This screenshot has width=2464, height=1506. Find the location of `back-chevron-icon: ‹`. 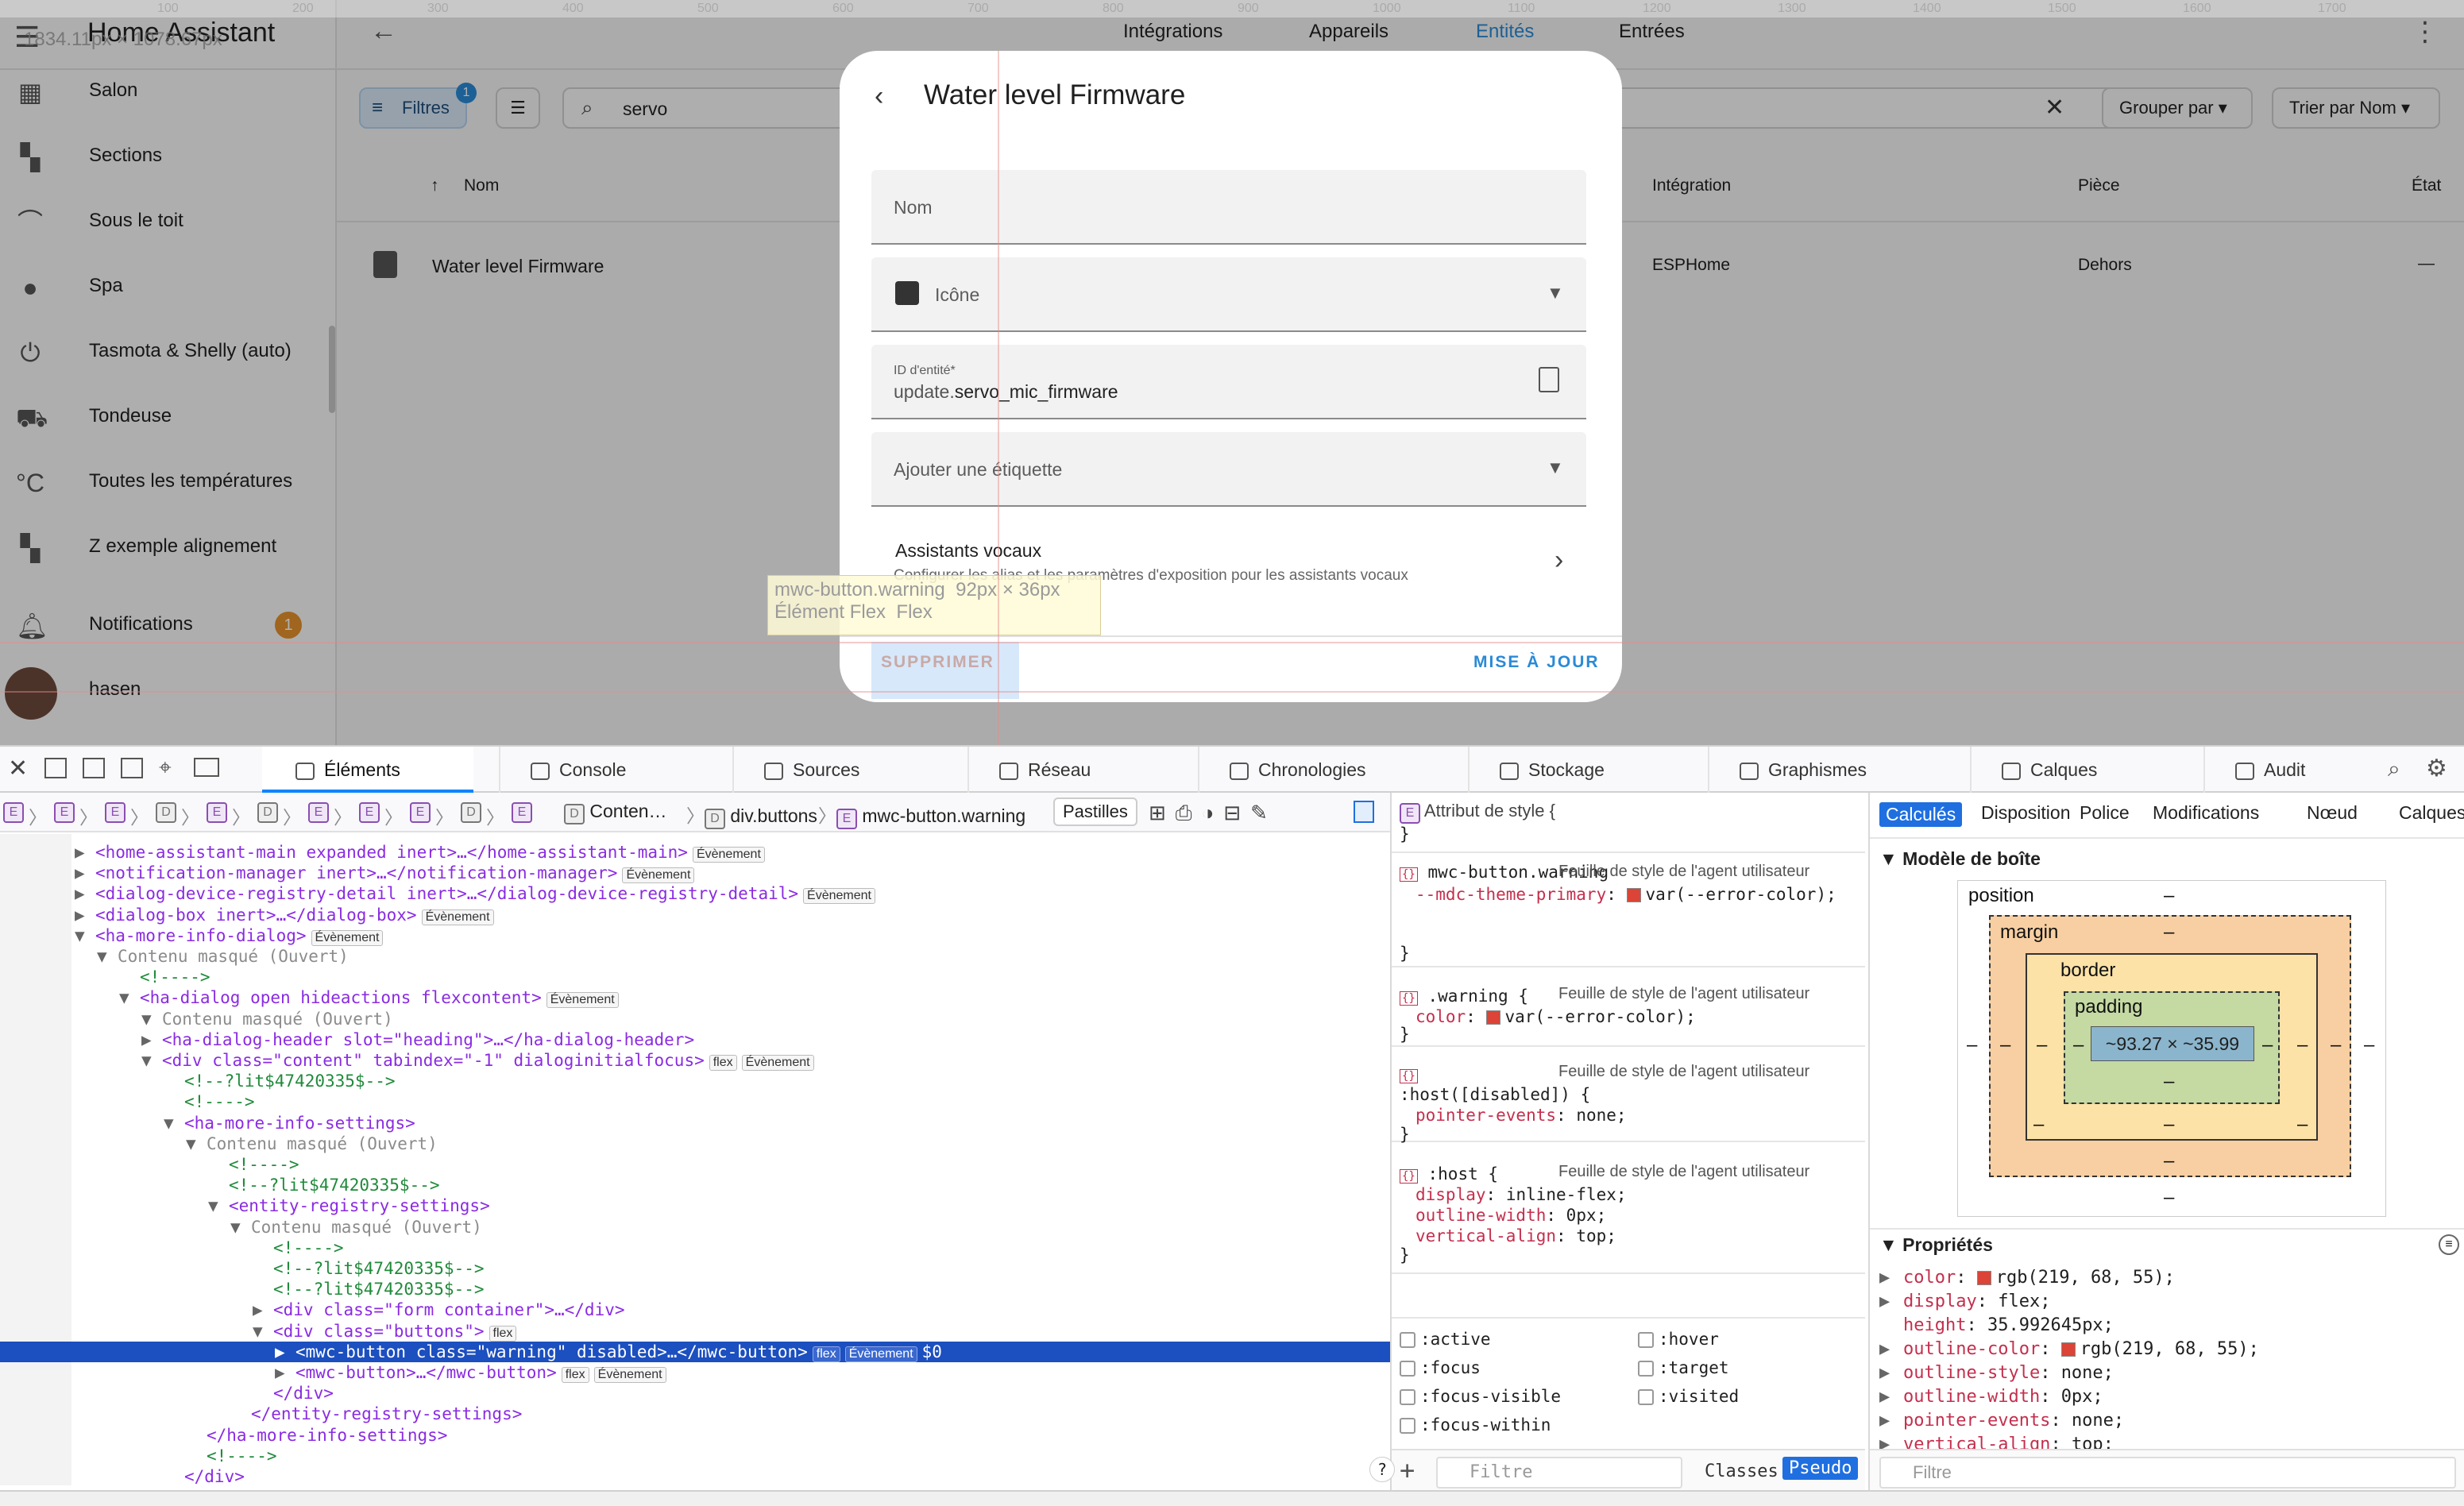

back-chevron-icon: ‹ is located at coordinates (879, 96).